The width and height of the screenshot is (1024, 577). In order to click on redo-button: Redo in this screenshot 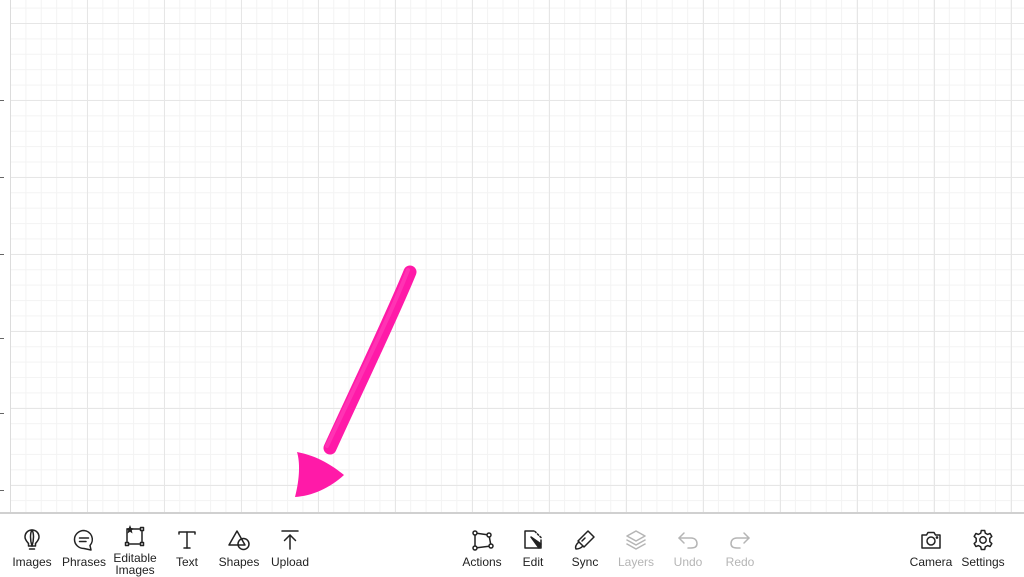, I will do `click(740, 548)`.